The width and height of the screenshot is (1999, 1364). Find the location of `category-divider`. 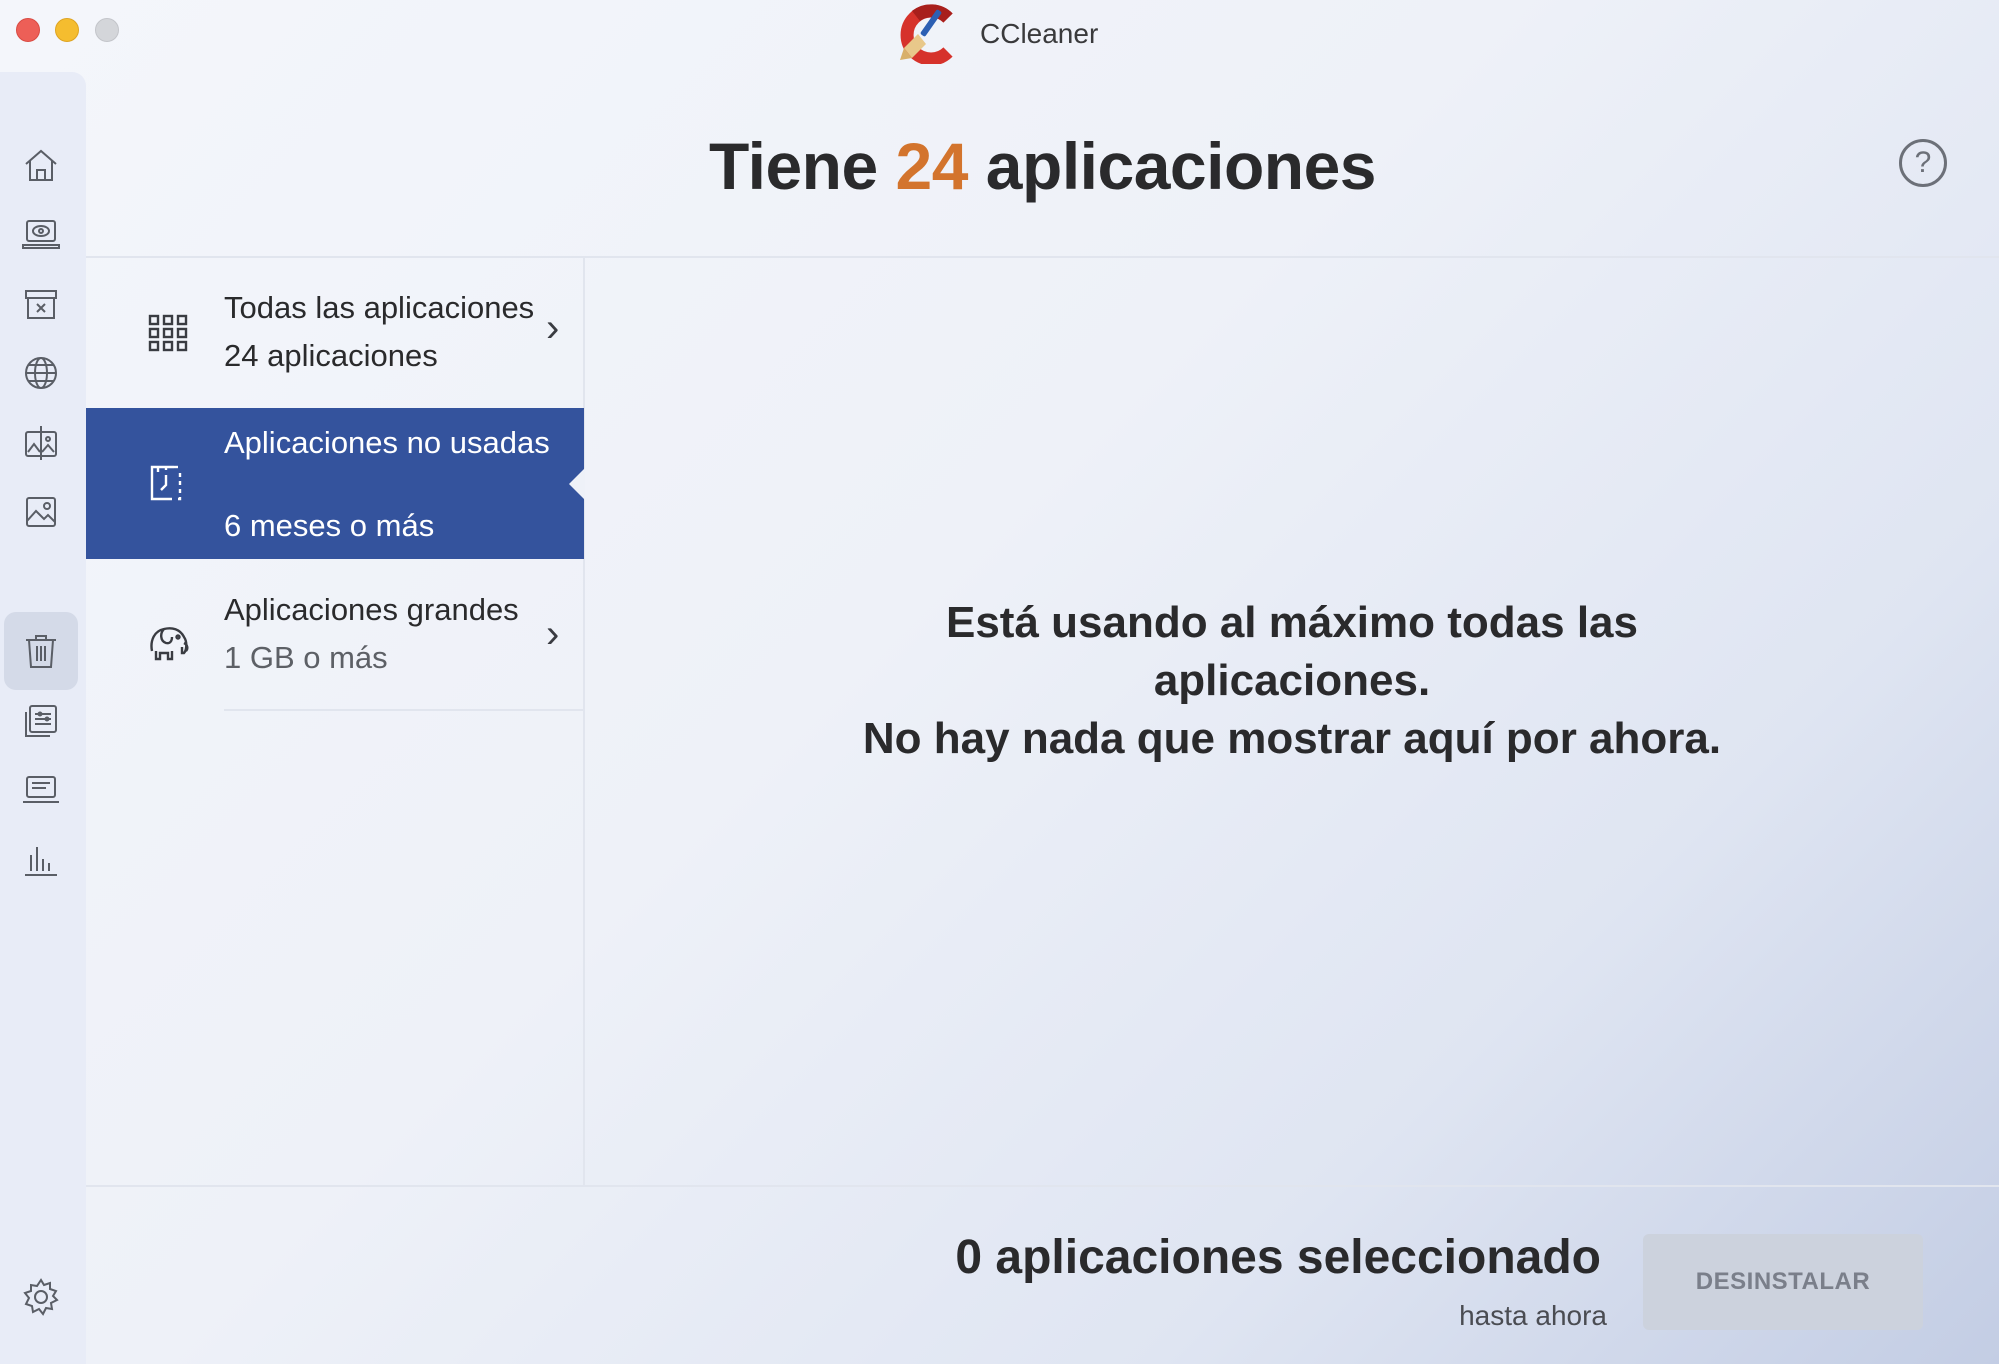

category-divider is located at coordinates (404, 710).